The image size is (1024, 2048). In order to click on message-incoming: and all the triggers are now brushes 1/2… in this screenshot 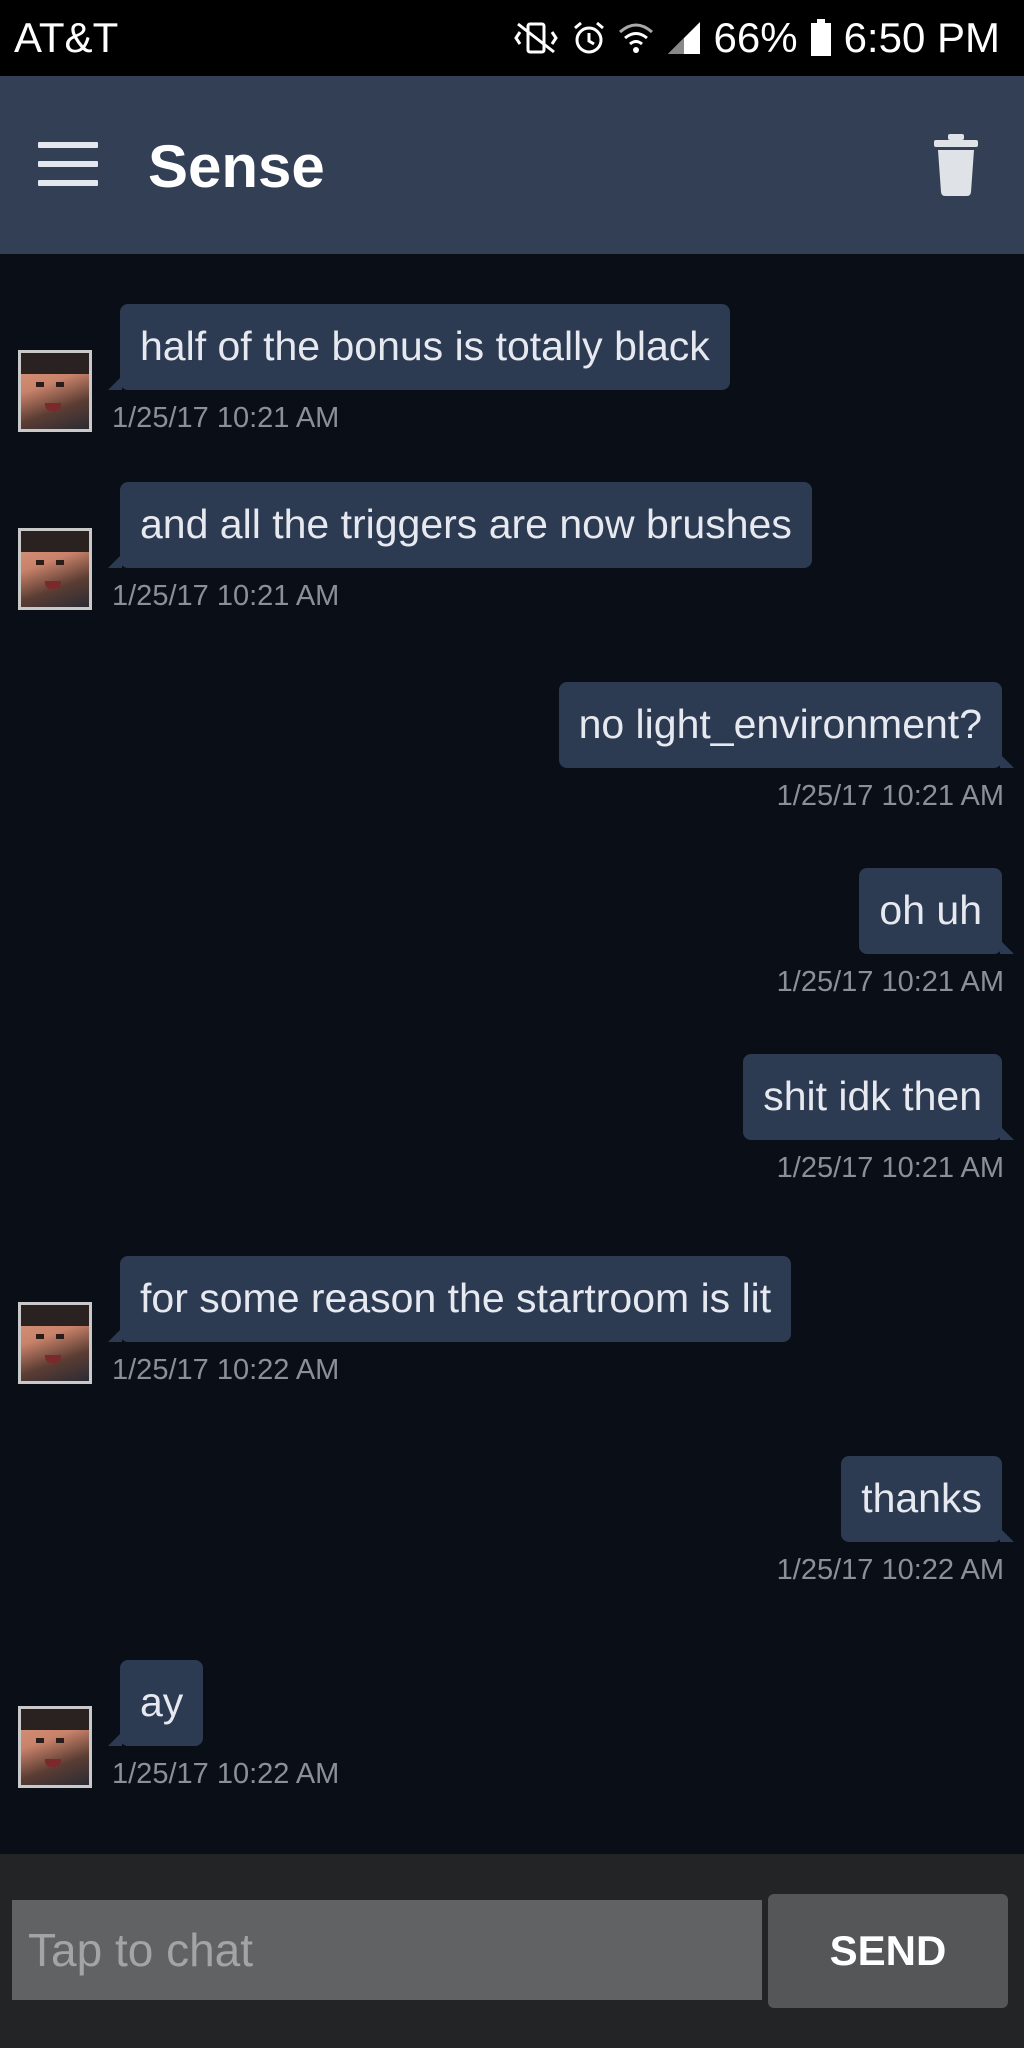, I will do `click(512, 522)`.